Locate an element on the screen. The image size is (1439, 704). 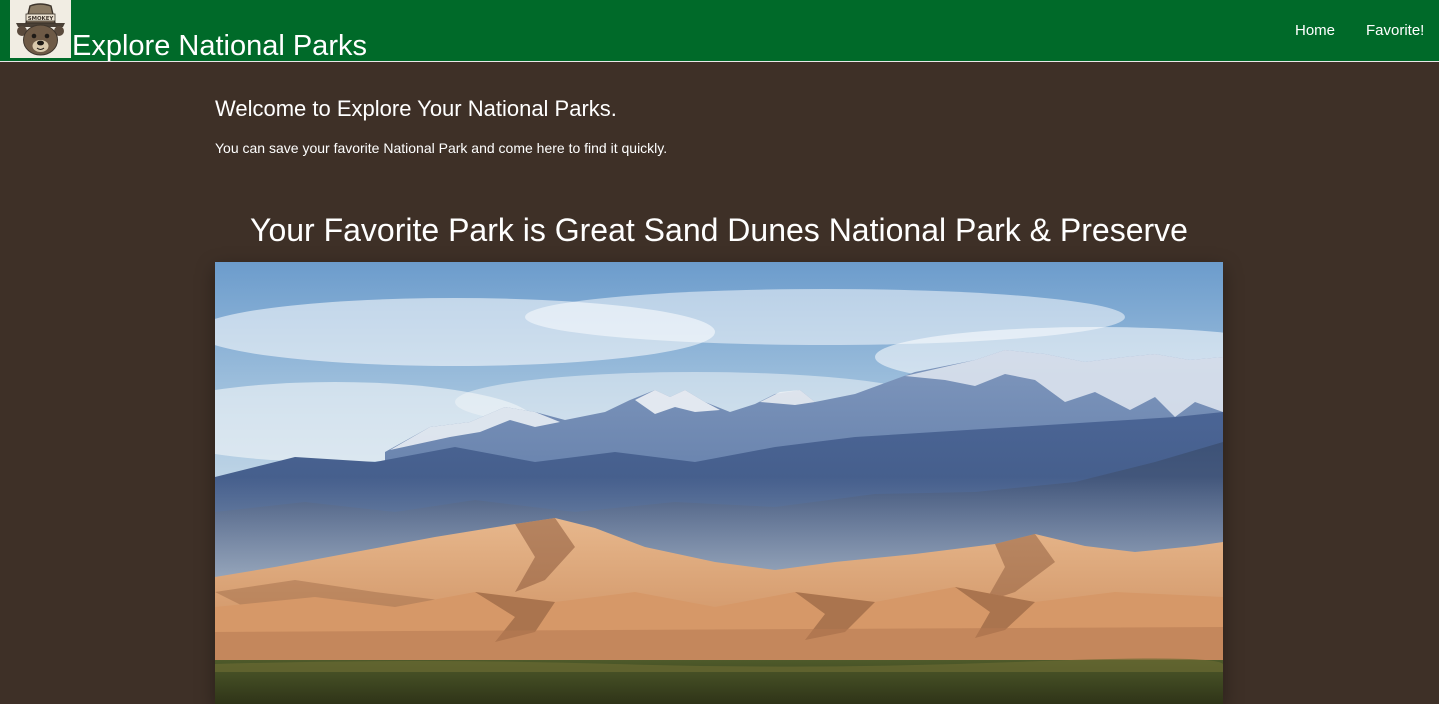
smokey-bear-logo-art: SMOKEY is located at coordinates (40, 29).